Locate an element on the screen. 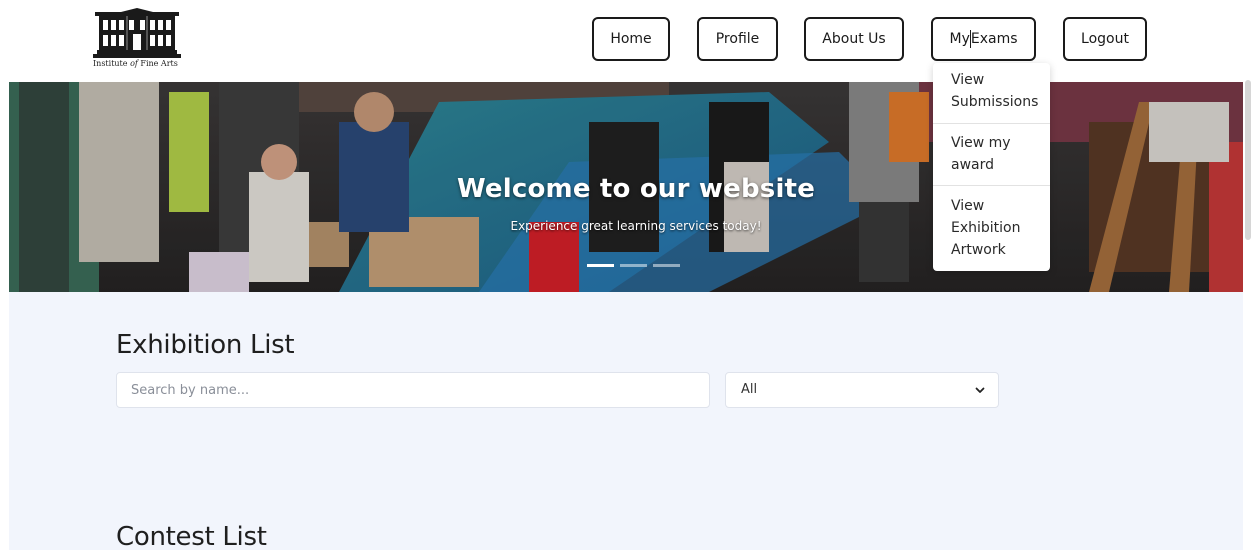 The image size is (1252, 550). exhibition-filter-select: All is located at coordinates (862, 390).